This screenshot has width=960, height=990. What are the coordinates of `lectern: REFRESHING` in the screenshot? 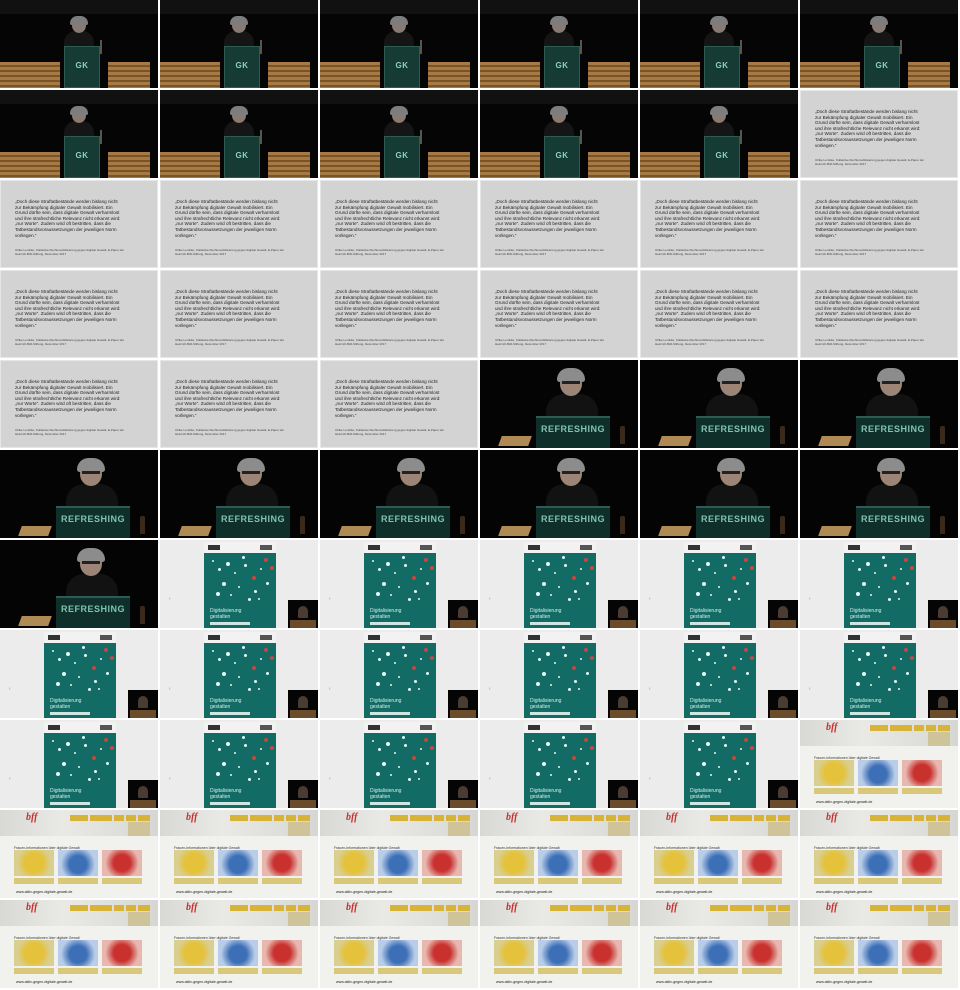 It's located at (413, 522).